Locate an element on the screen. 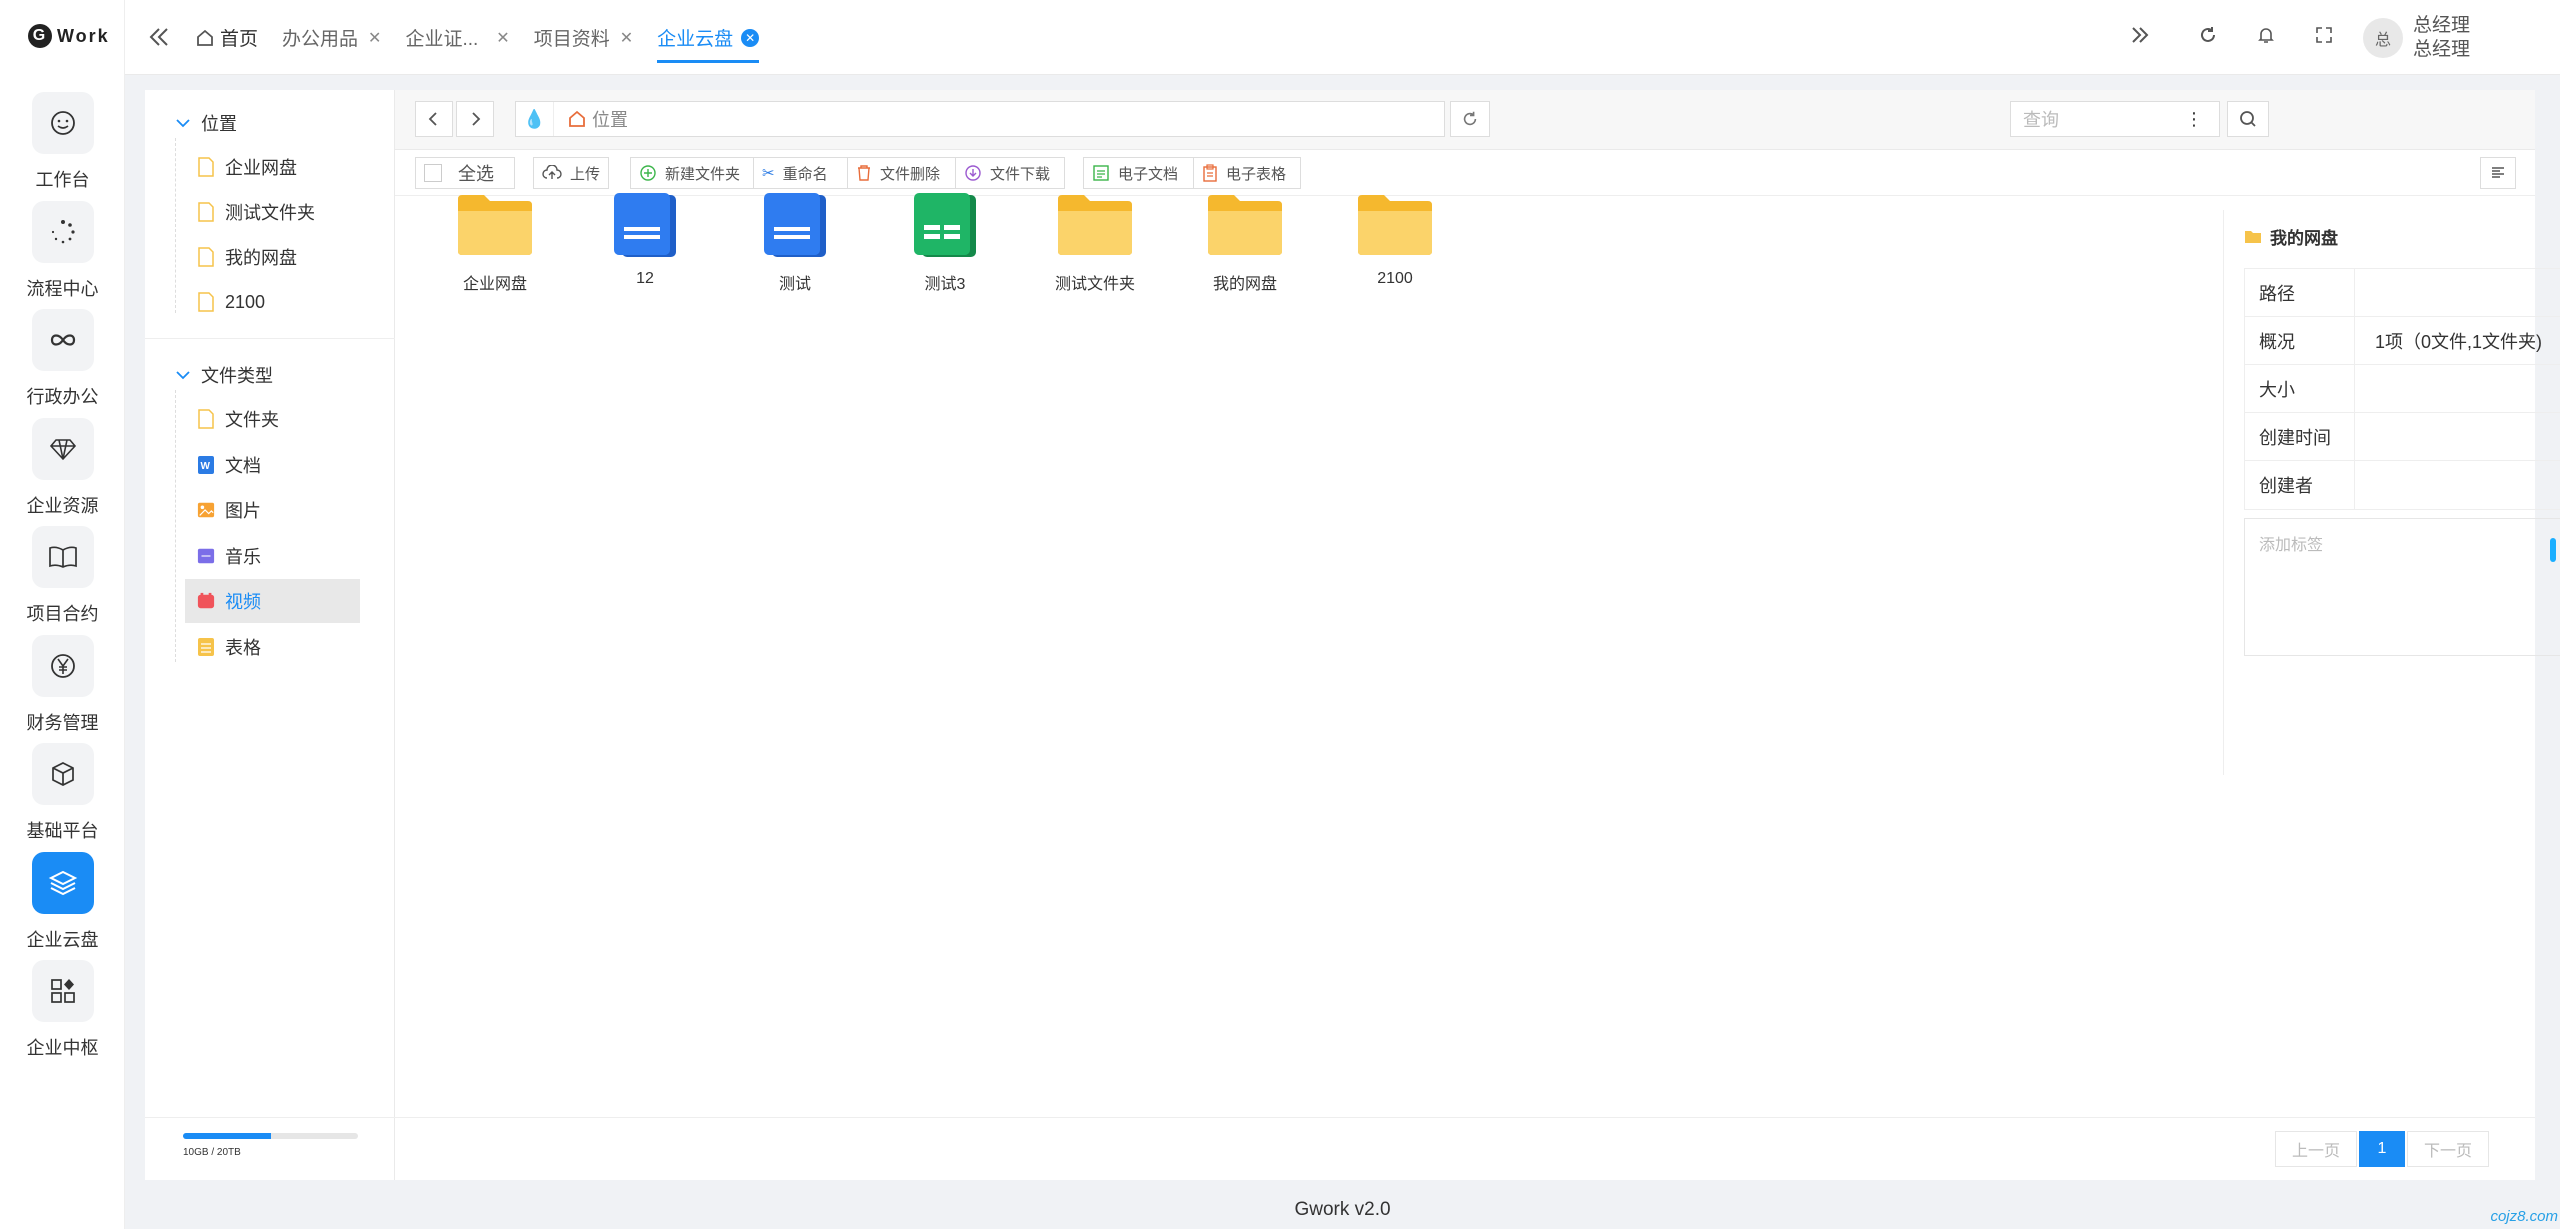 The height and width of the screenshot is (1229, 2560). info-row: 大小 is located at coordinates (2402, 389).